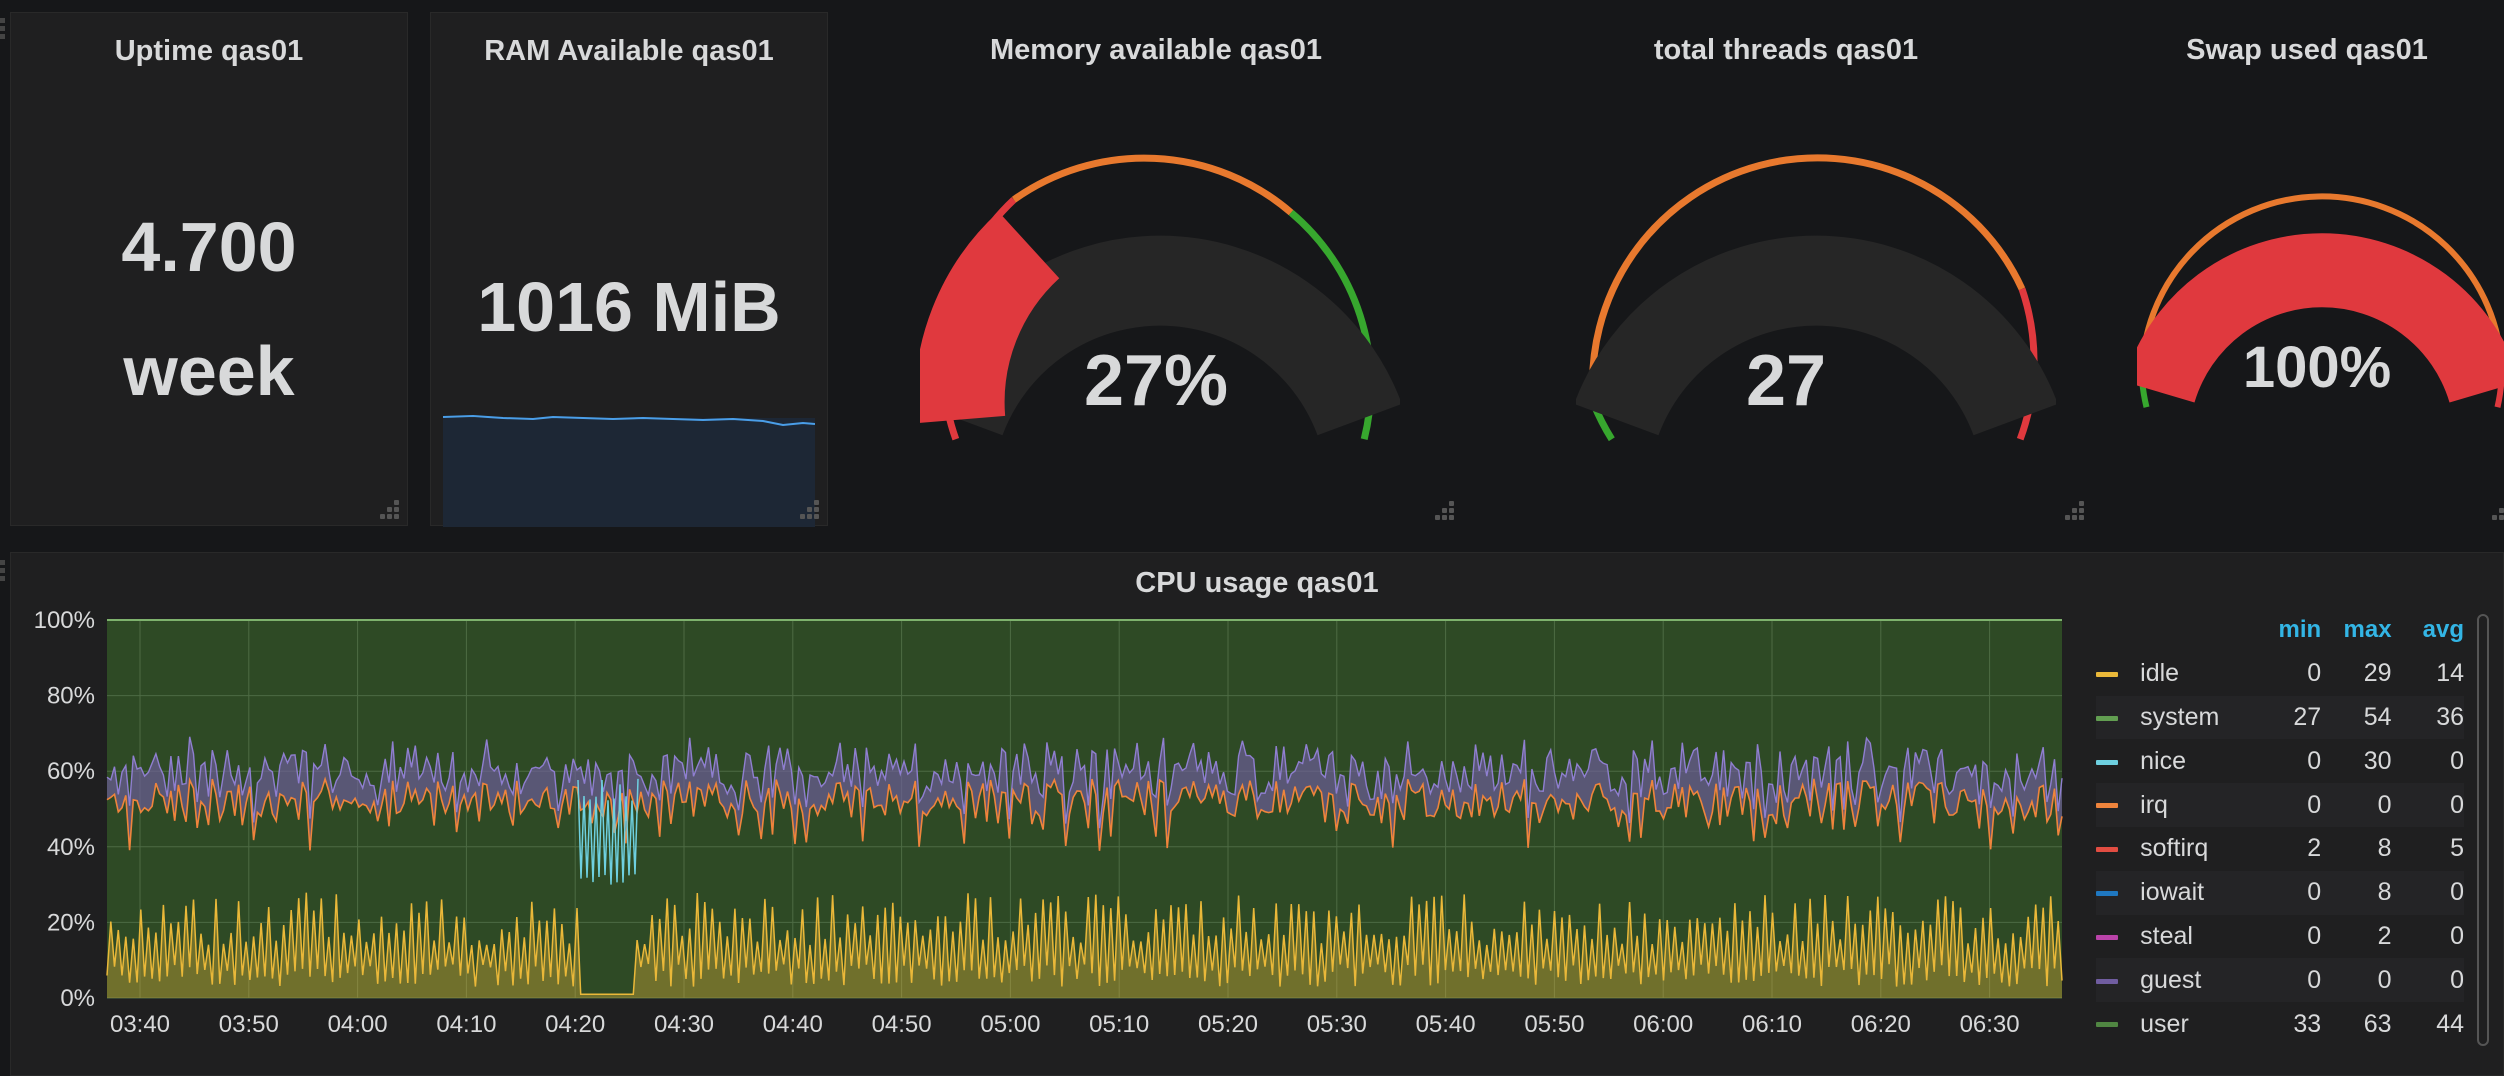  I want to click on legend-scrollbar, so click(2483, 830).